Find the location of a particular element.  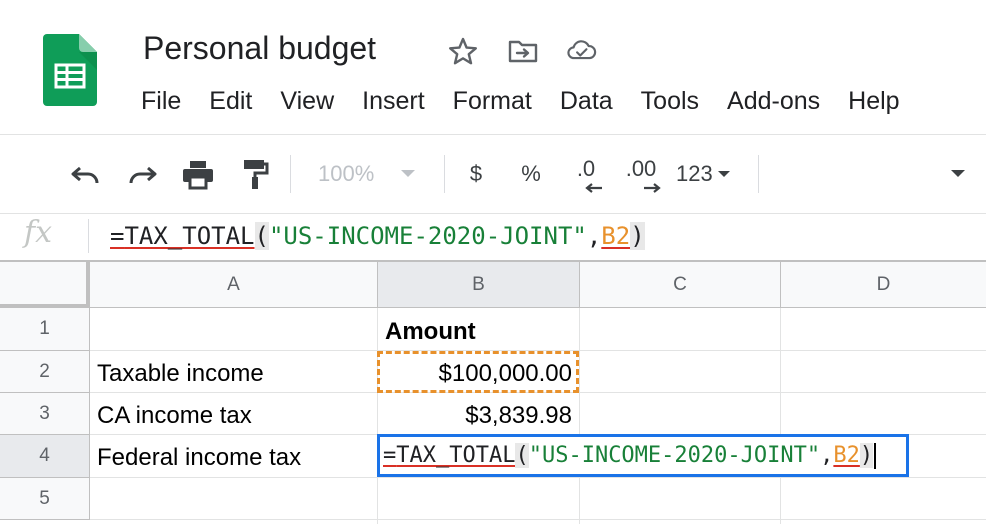

sheets-logo-icon is located at coordinates (70, 70).